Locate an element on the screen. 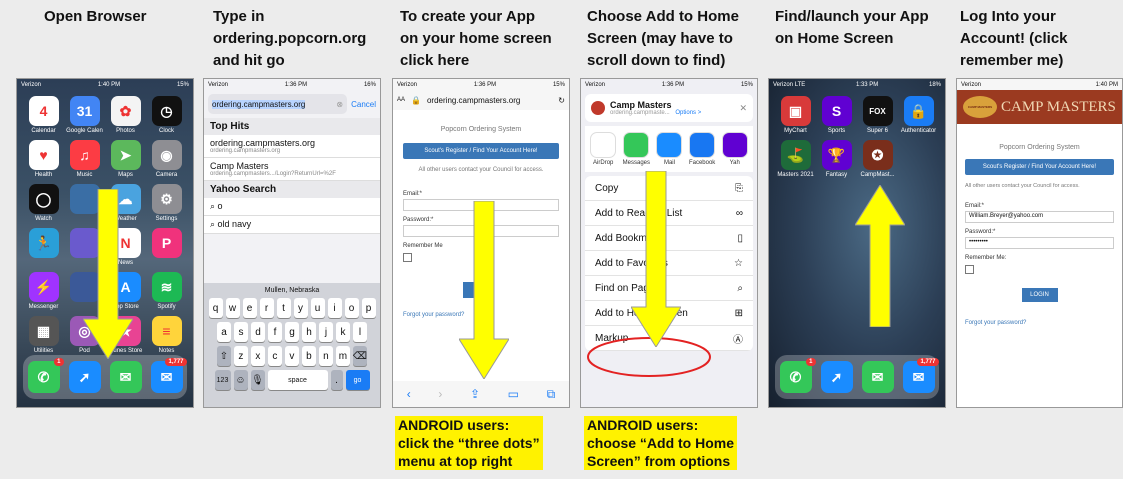  app-photos: ✿ Photos is located at coordinates (125, 115).